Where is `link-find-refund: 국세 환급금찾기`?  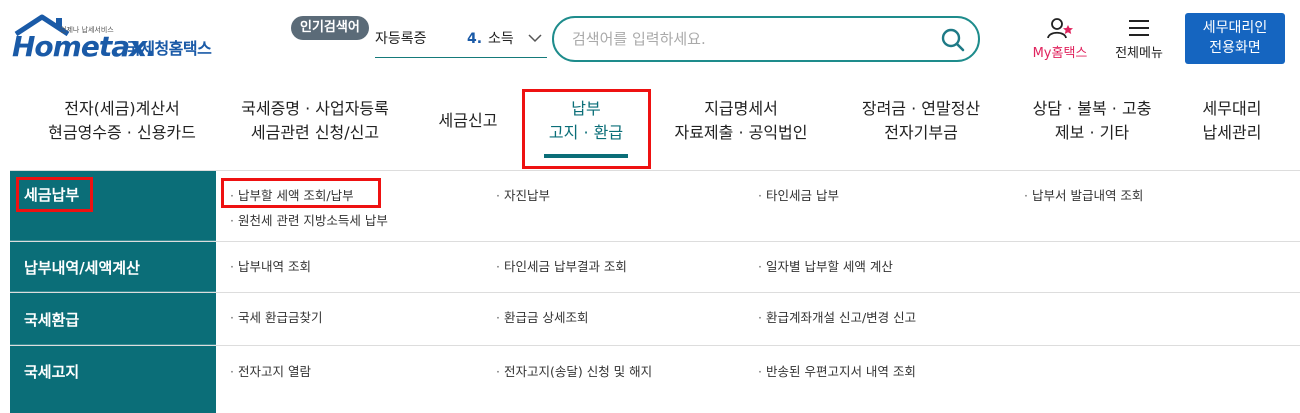
link-find-refund: 국세 환급금찾기 is located at coordinates (276, 316).